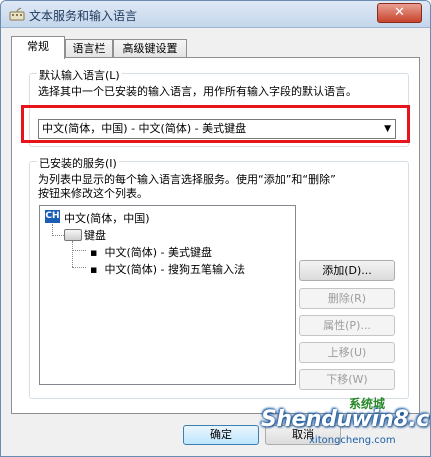 This screenshot has width=431, height=457. Describe the element at coordinates (73, 235) in the screenshot. I see `keyboard-icon` at that location.